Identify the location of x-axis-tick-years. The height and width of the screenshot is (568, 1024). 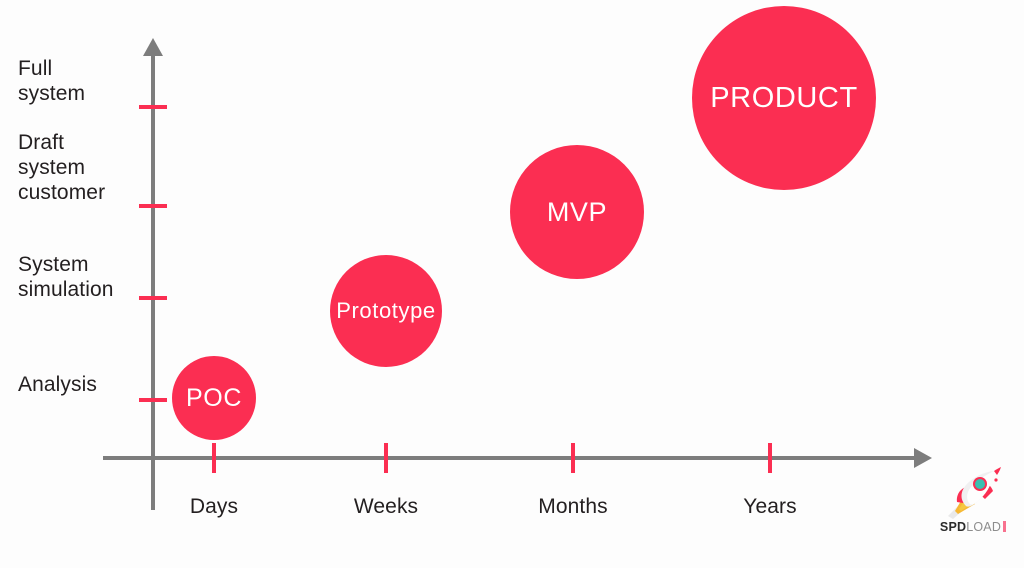
(770, 458).